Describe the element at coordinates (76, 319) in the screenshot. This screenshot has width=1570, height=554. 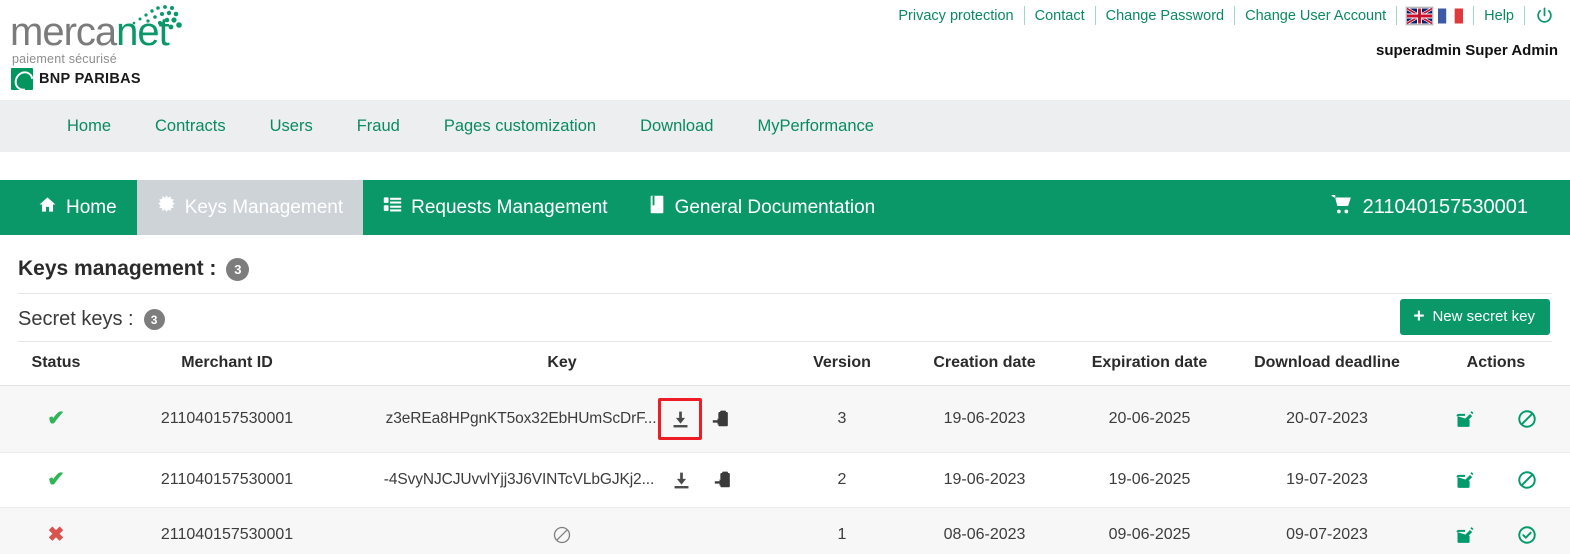
I see `secret-keys-label: Secret keys :` at that location.